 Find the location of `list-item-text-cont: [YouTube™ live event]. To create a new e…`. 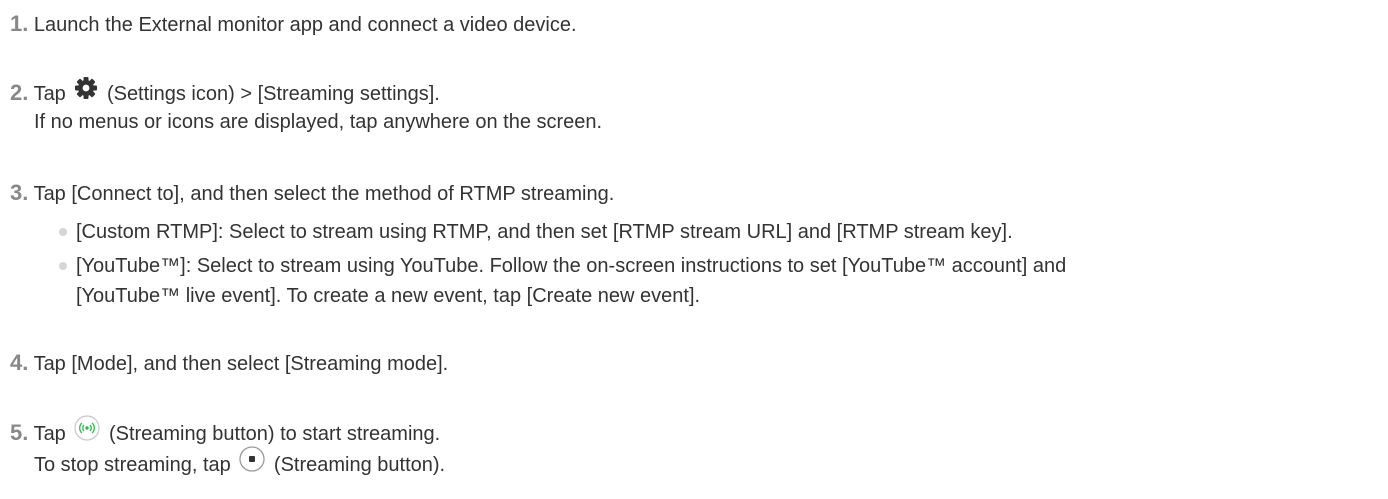

list-item-text-cont: [YouTube™ live event]. To create a new e… is located at coordinates (388, 296).